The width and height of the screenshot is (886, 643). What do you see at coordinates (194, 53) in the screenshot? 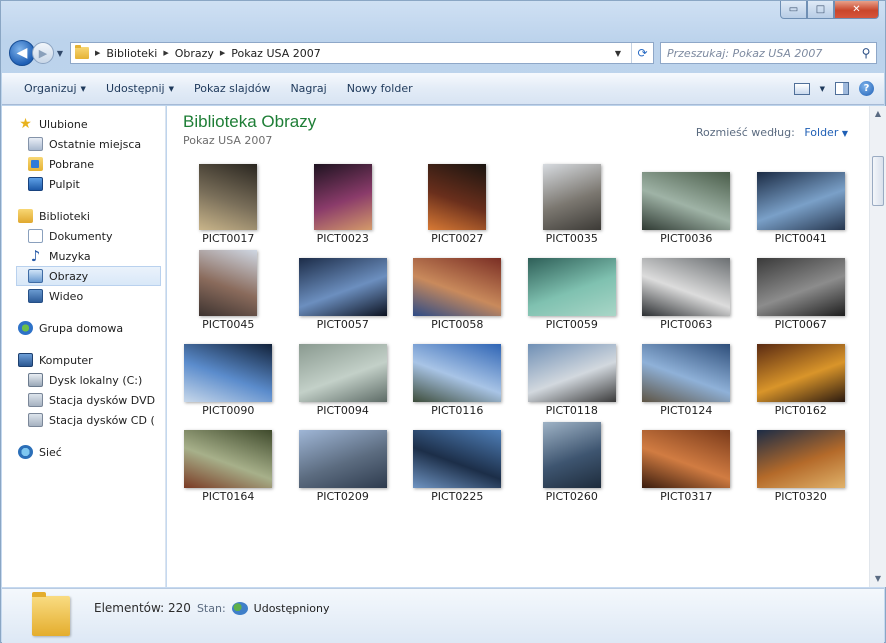
I see `breadcrumb-pictures: Obrazy` at bounding box center [194, 53].